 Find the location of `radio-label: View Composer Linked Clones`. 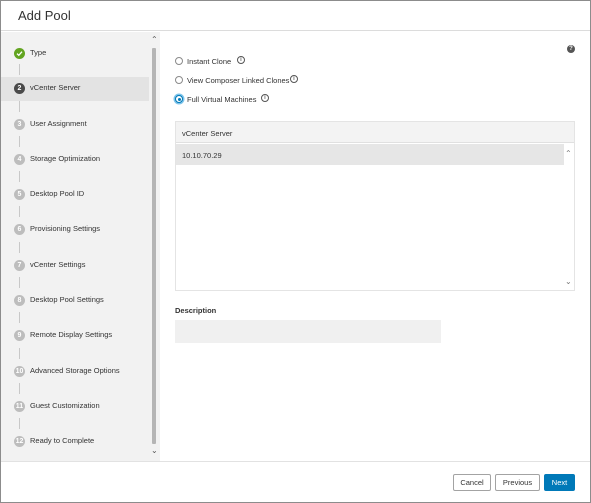

radio-label: View Composer Linked Clones is located at coordinates (238, 80).